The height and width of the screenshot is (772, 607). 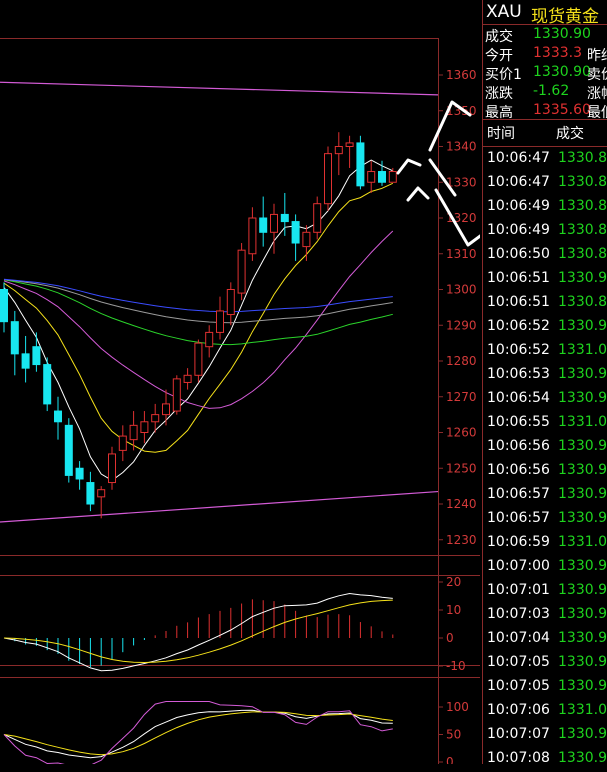 What do you see at coordinates (518, 182) in the screenshot?
I see `tick-time: 10:06:47` at bounding box center [518, 182].